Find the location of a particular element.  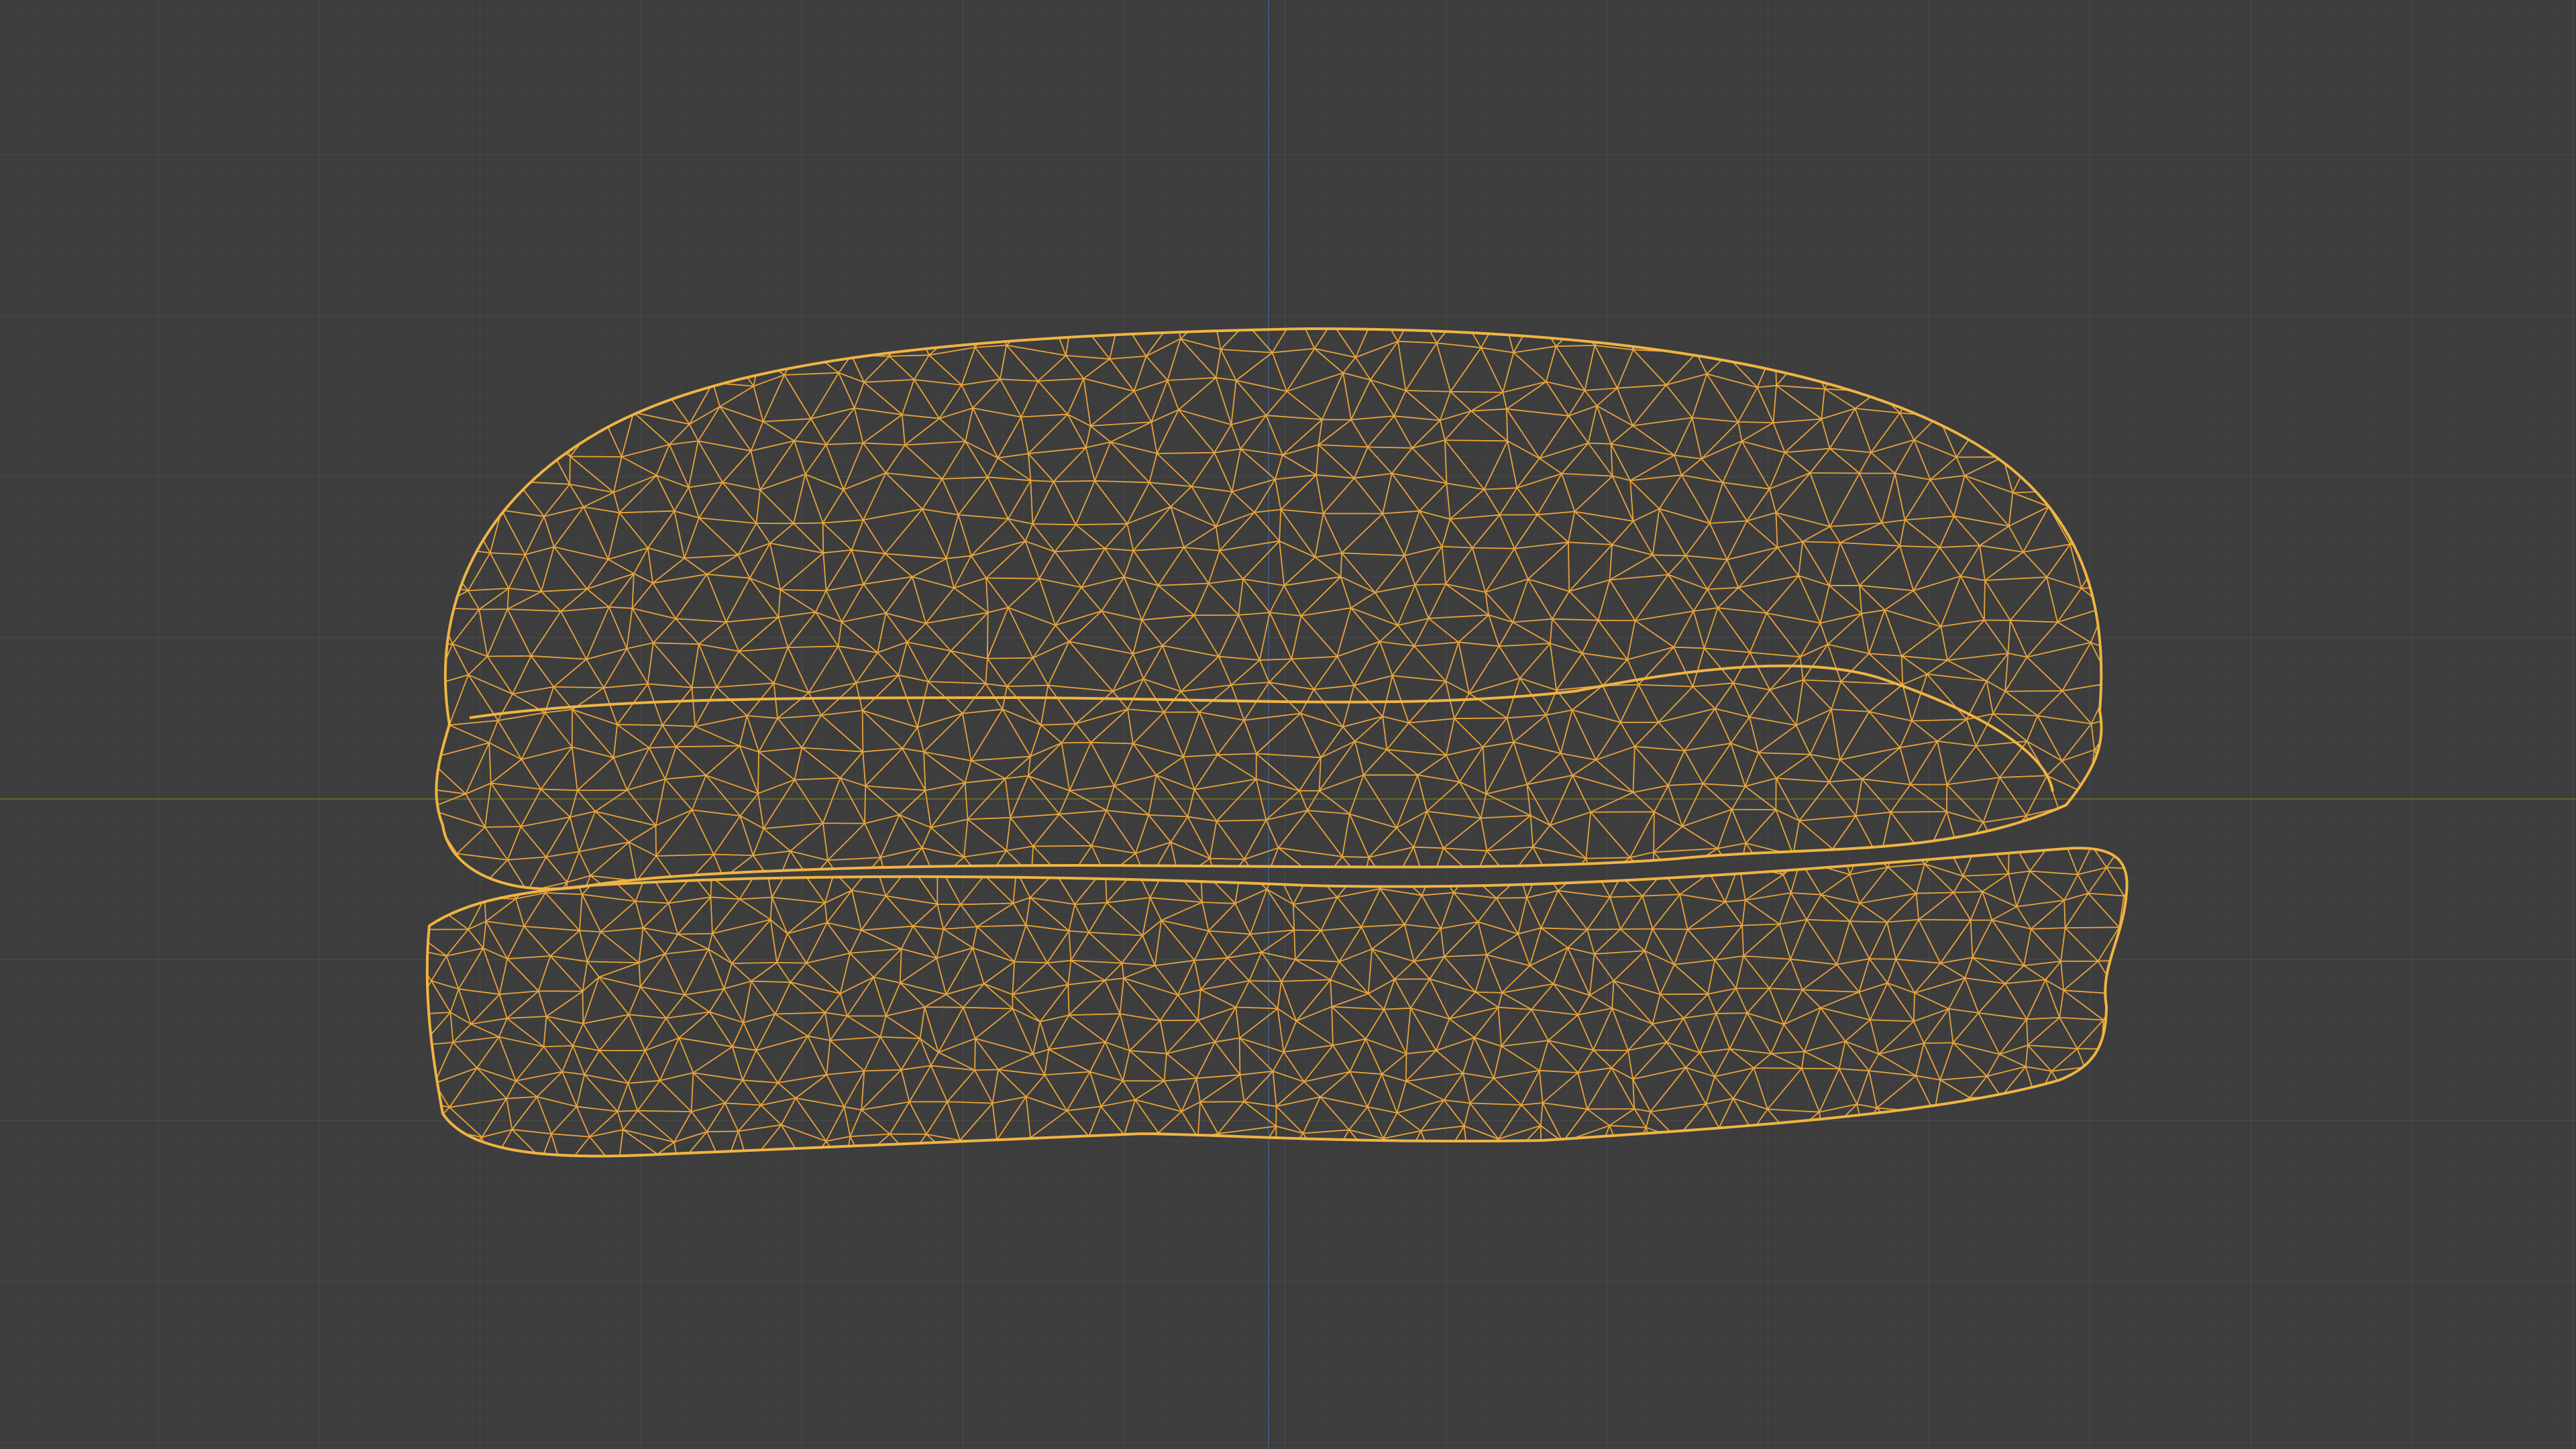

bottom-bun-outline is located at coordinates (1277, 1002).